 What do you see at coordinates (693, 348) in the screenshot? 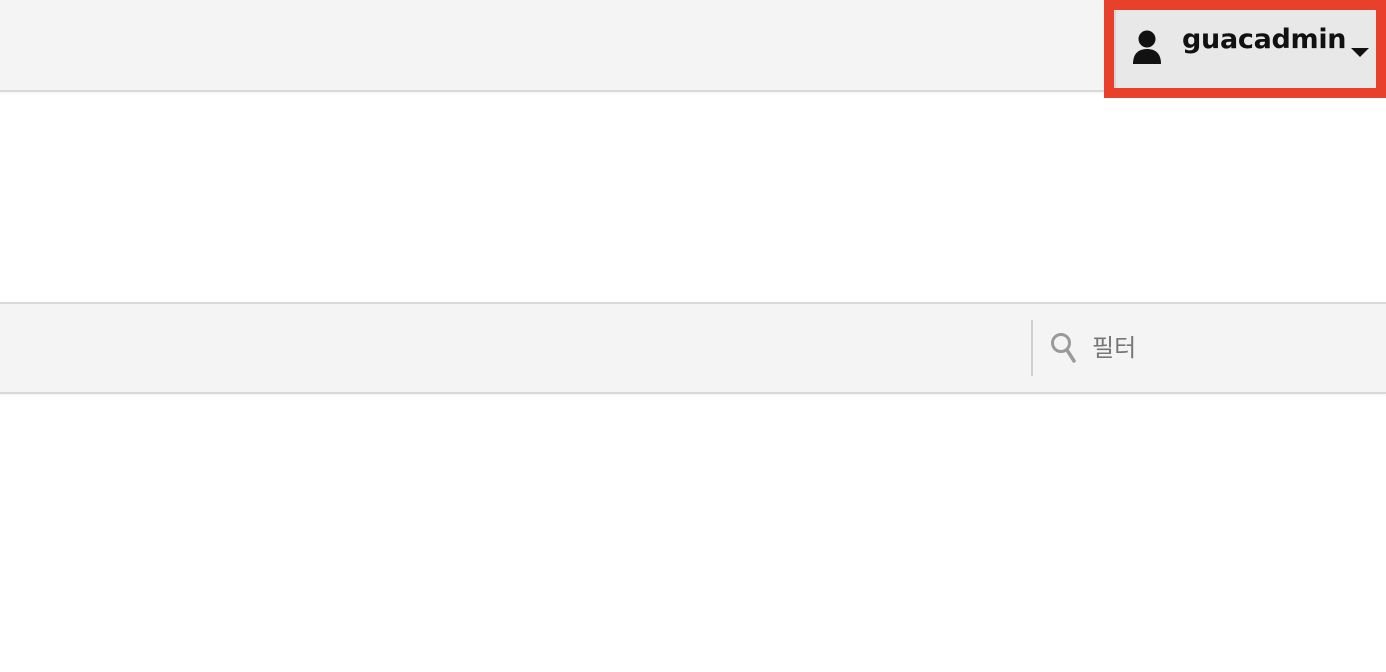
I see `filter-toolbar` at bounding box center [693, 348].